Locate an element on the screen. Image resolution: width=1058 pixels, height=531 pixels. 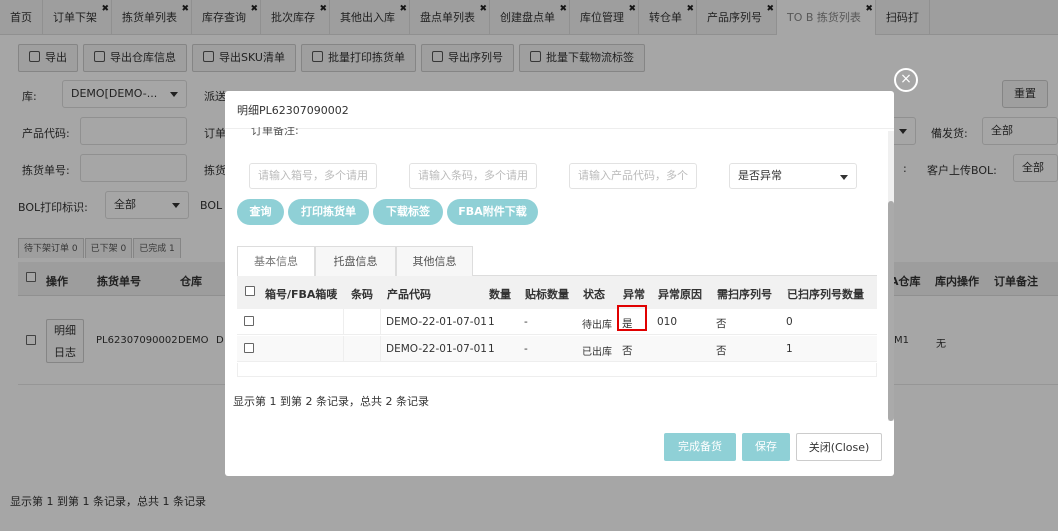
modal-tabs: 基本信息 托盘信息 其他信息 is located at coordinates (557, 261).